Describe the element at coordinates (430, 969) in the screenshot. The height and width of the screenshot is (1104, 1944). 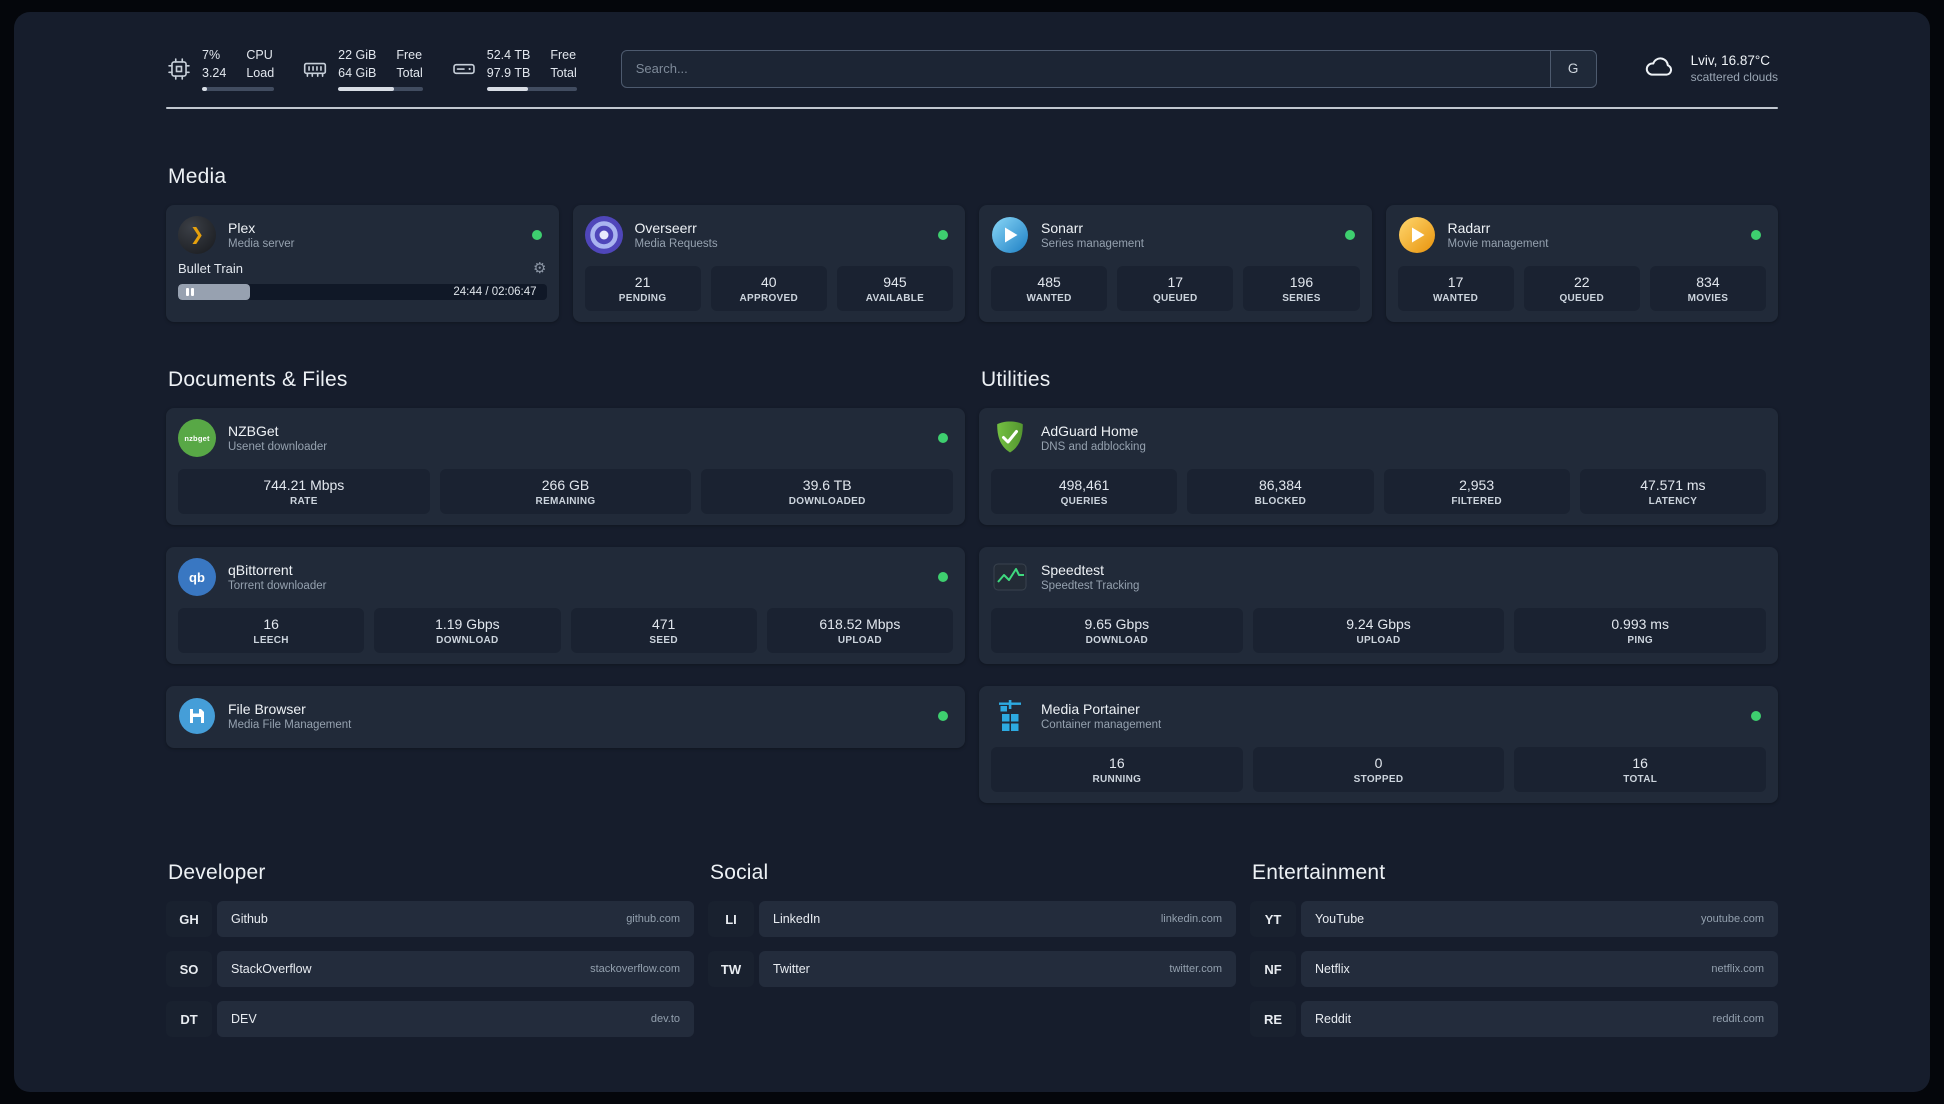
I see `bookmark-stackoverflow: SO StackOverflow stackoverflow.com` at that location.